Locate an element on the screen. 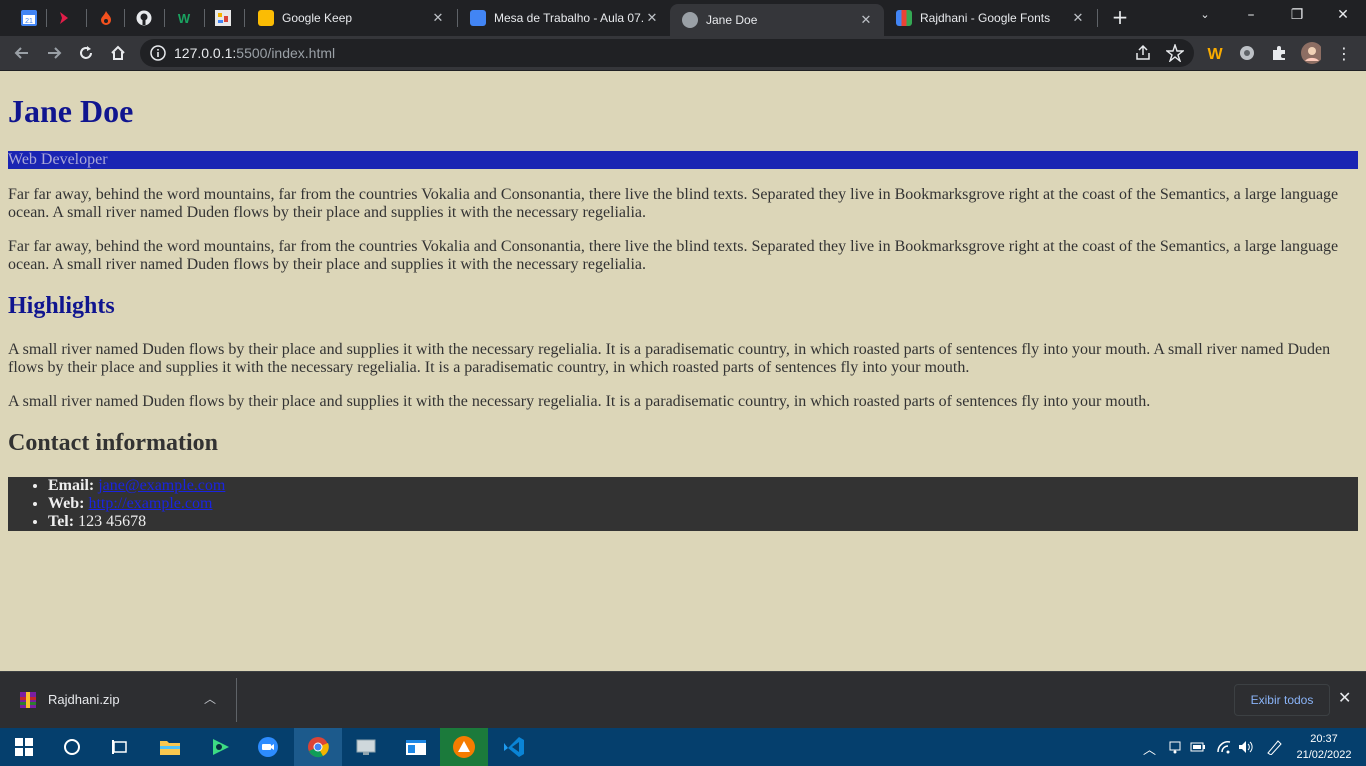  pinned-tab-github is located at coordinates (144, 18).